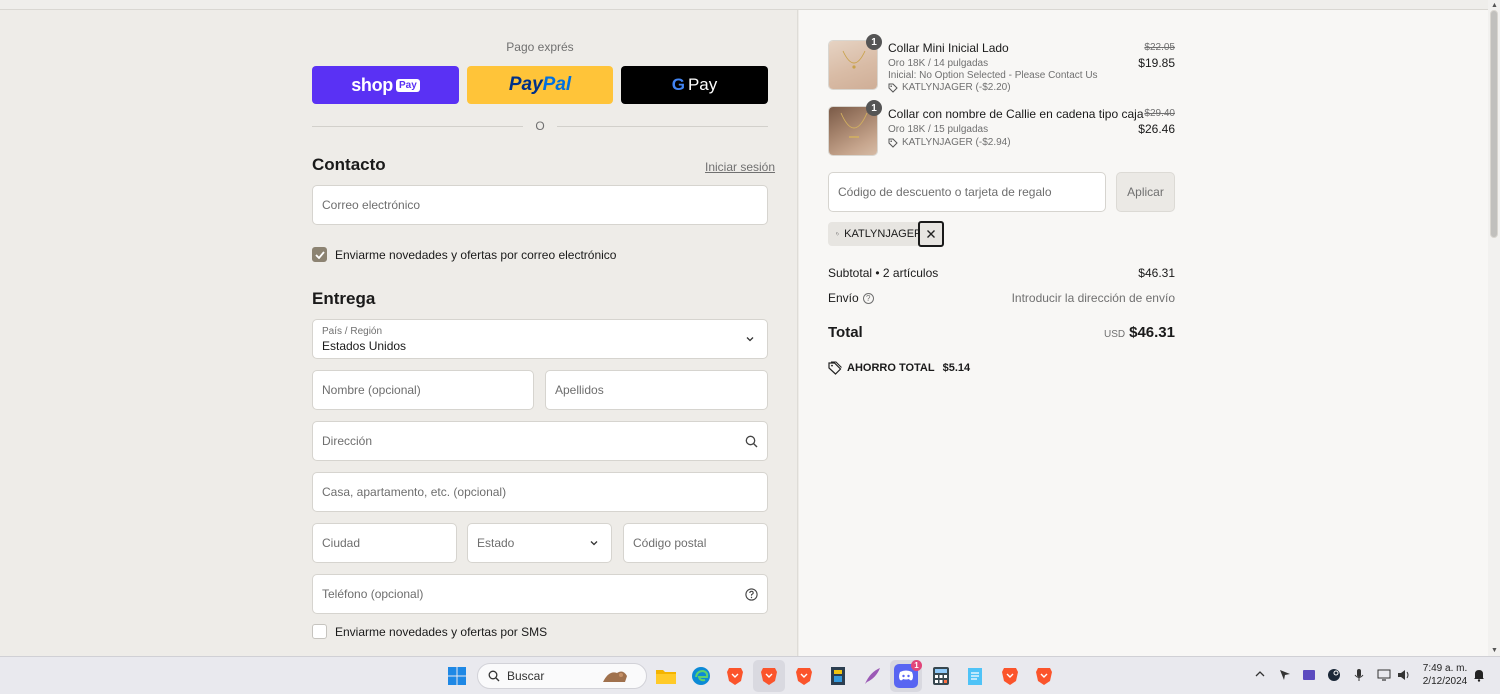  I want to click on newsletter-checkbox, so click(319, 254).